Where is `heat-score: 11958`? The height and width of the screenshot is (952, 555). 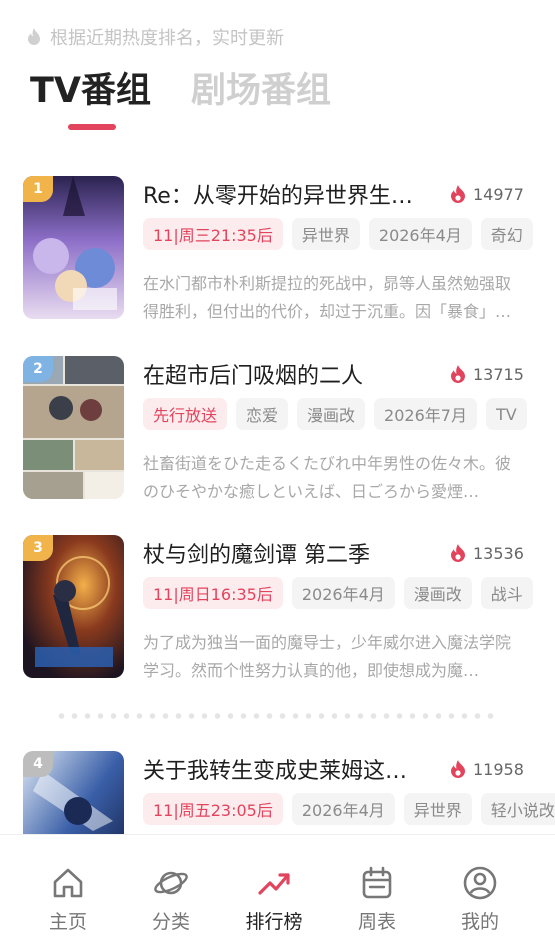 heat-score: 11958 is located at coordinates (486, 769).